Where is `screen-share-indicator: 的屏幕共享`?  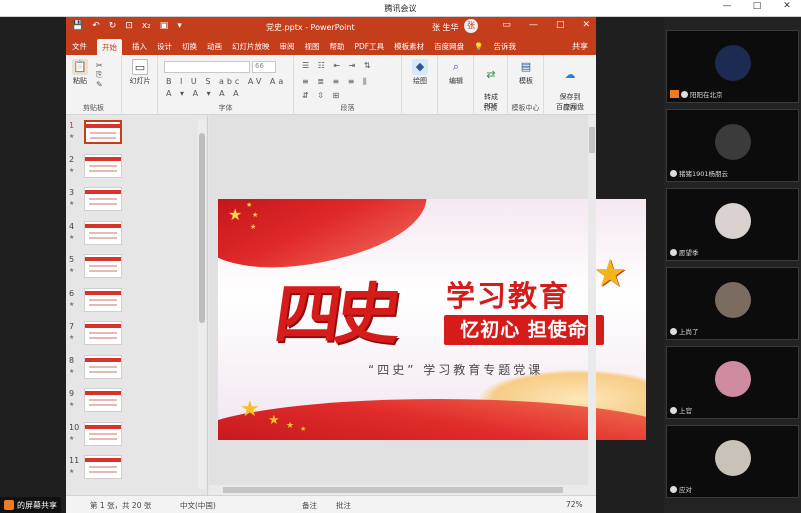 screen-share-indicator: 的屏幕共享 is located at coordinates (30, 505).